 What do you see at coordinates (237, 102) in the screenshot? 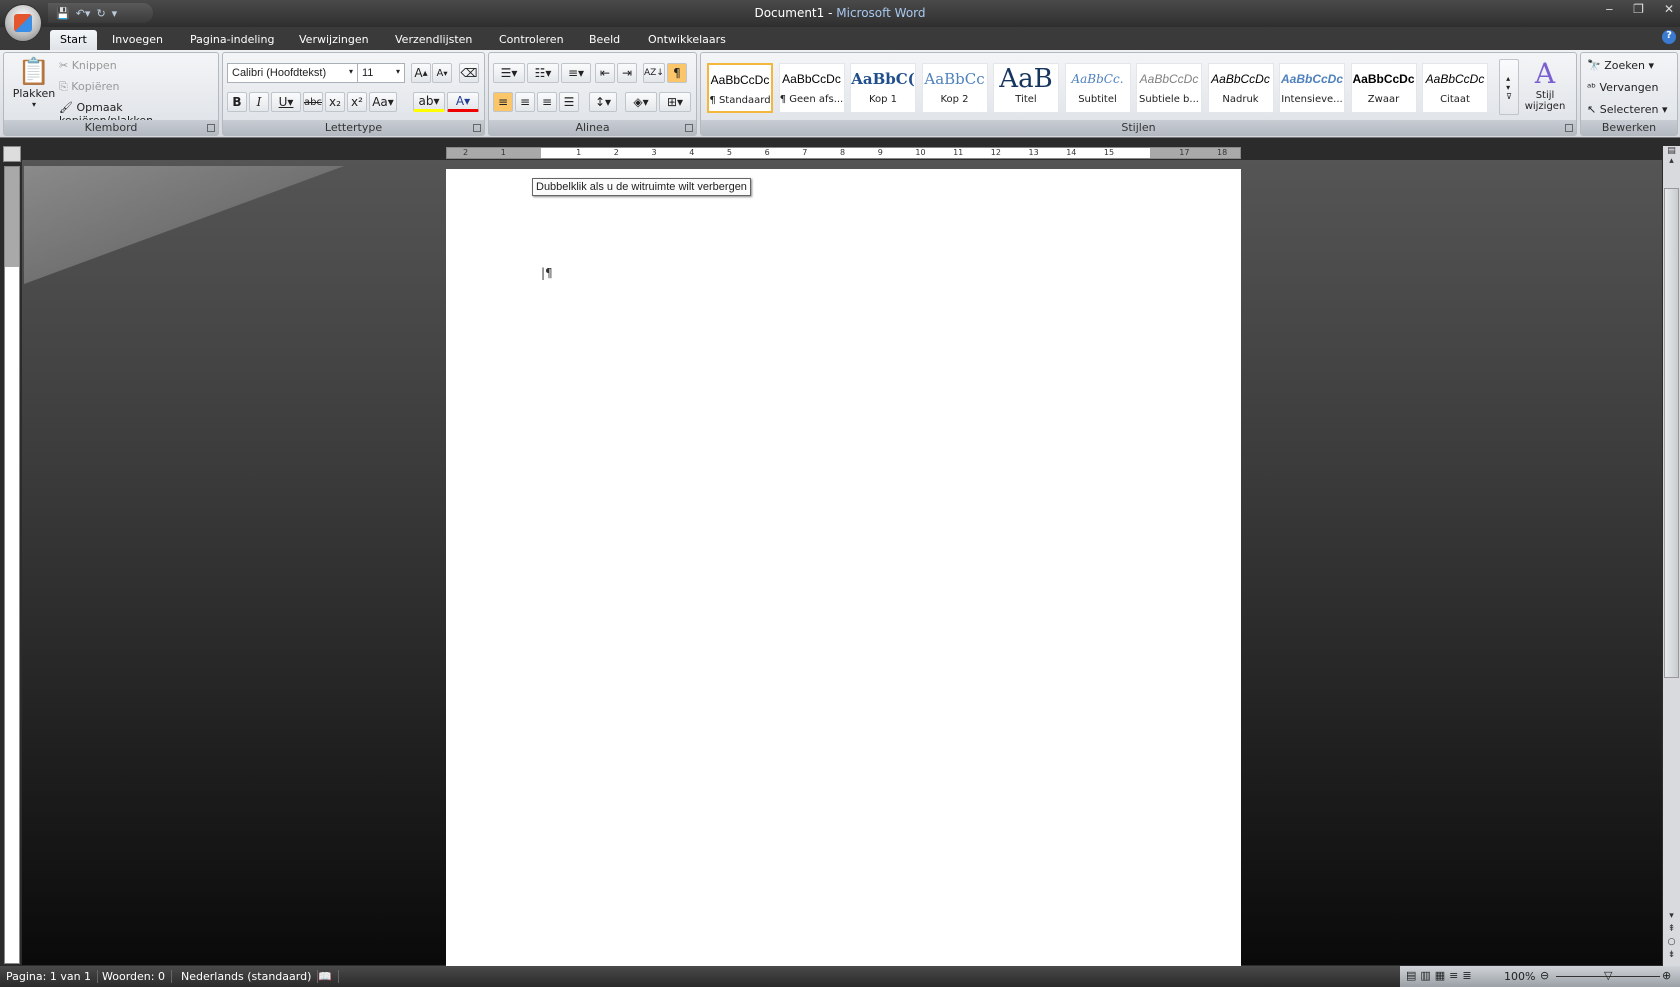
I see `bold-icon: B` at bounding box center [237, 102].